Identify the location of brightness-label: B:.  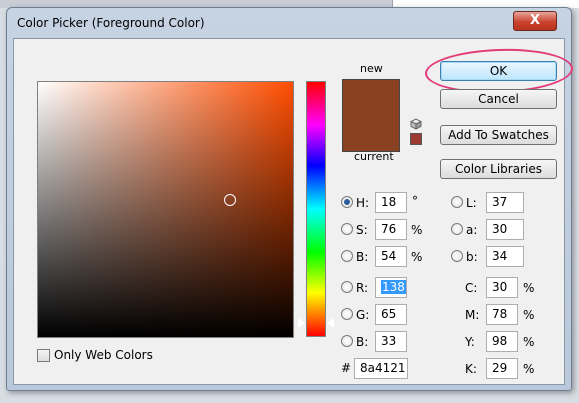
(362, 257).